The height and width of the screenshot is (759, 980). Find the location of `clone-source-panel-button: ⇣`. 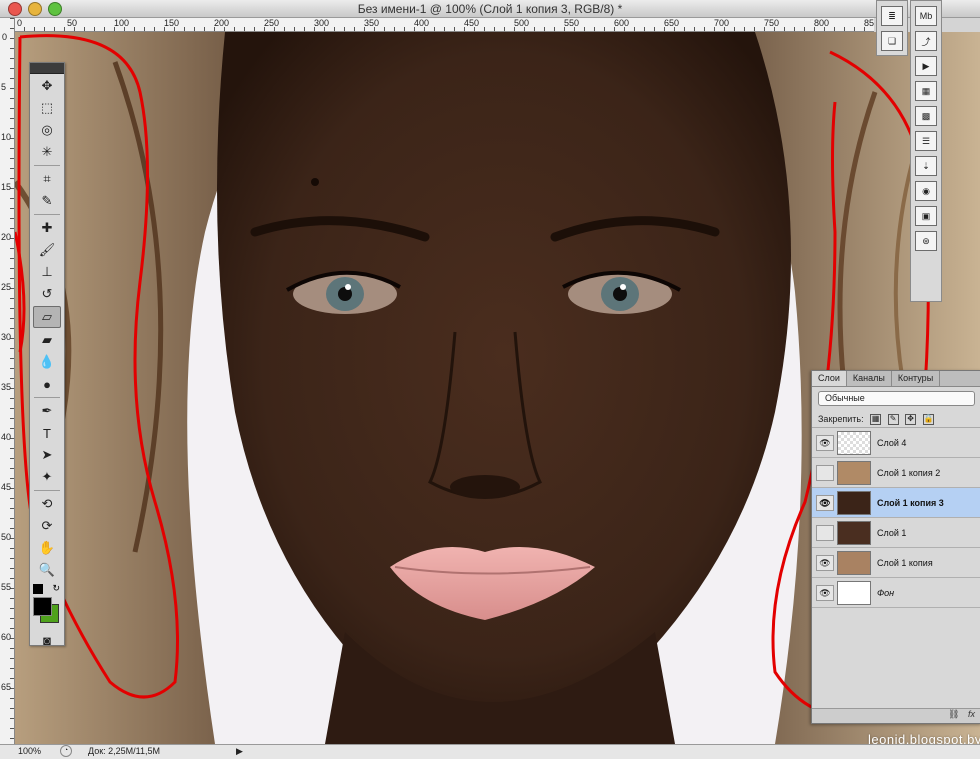

clone-source-panel-button: ⇣ is located at coordinates (926, 166).